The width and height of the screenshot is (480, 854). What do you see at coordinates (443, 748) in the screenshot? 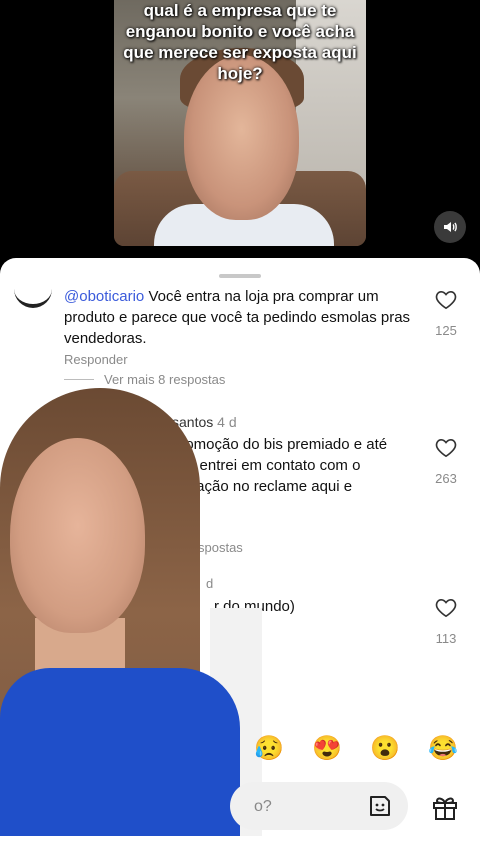
I see `reaction-emoji: 😂` at bounding box center [443, 748].